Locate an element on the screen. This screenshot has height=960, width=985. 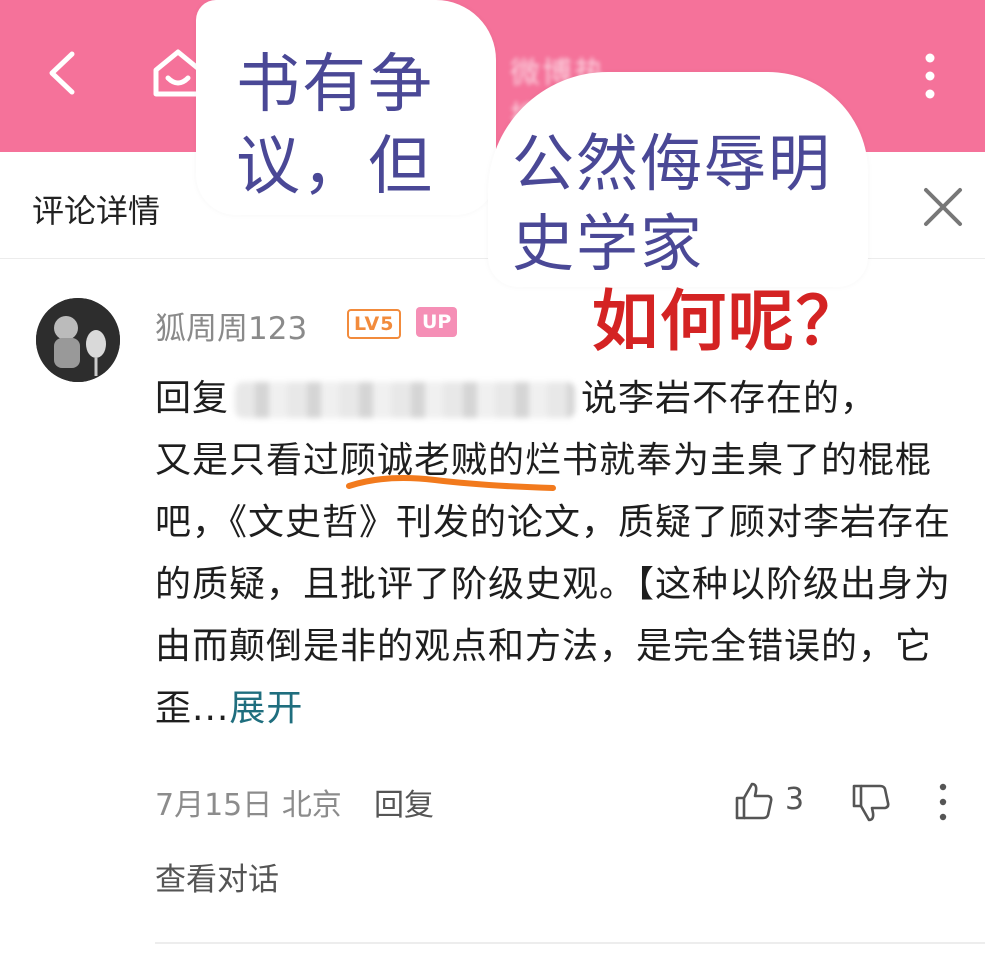
comment-meta: 7月15日 北京 is located at coordinates (248, 802).